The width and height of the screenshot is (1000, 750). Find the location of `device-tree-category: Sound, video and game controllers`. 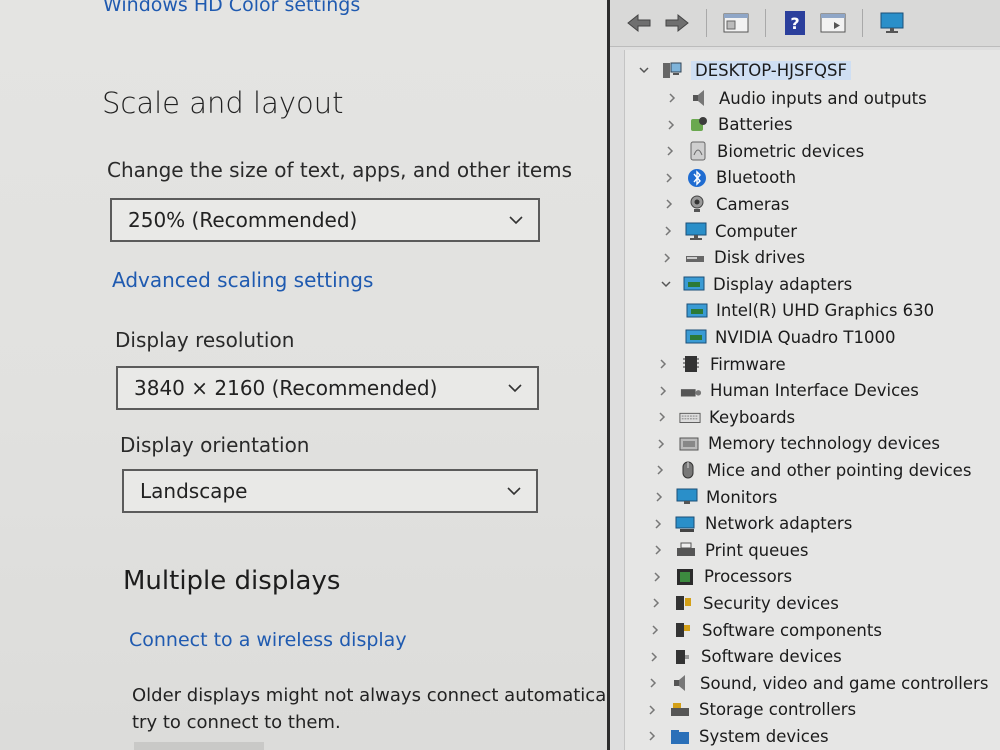

device-tree-category: Sound, video and game controllers is located at coordinates (817, 683).